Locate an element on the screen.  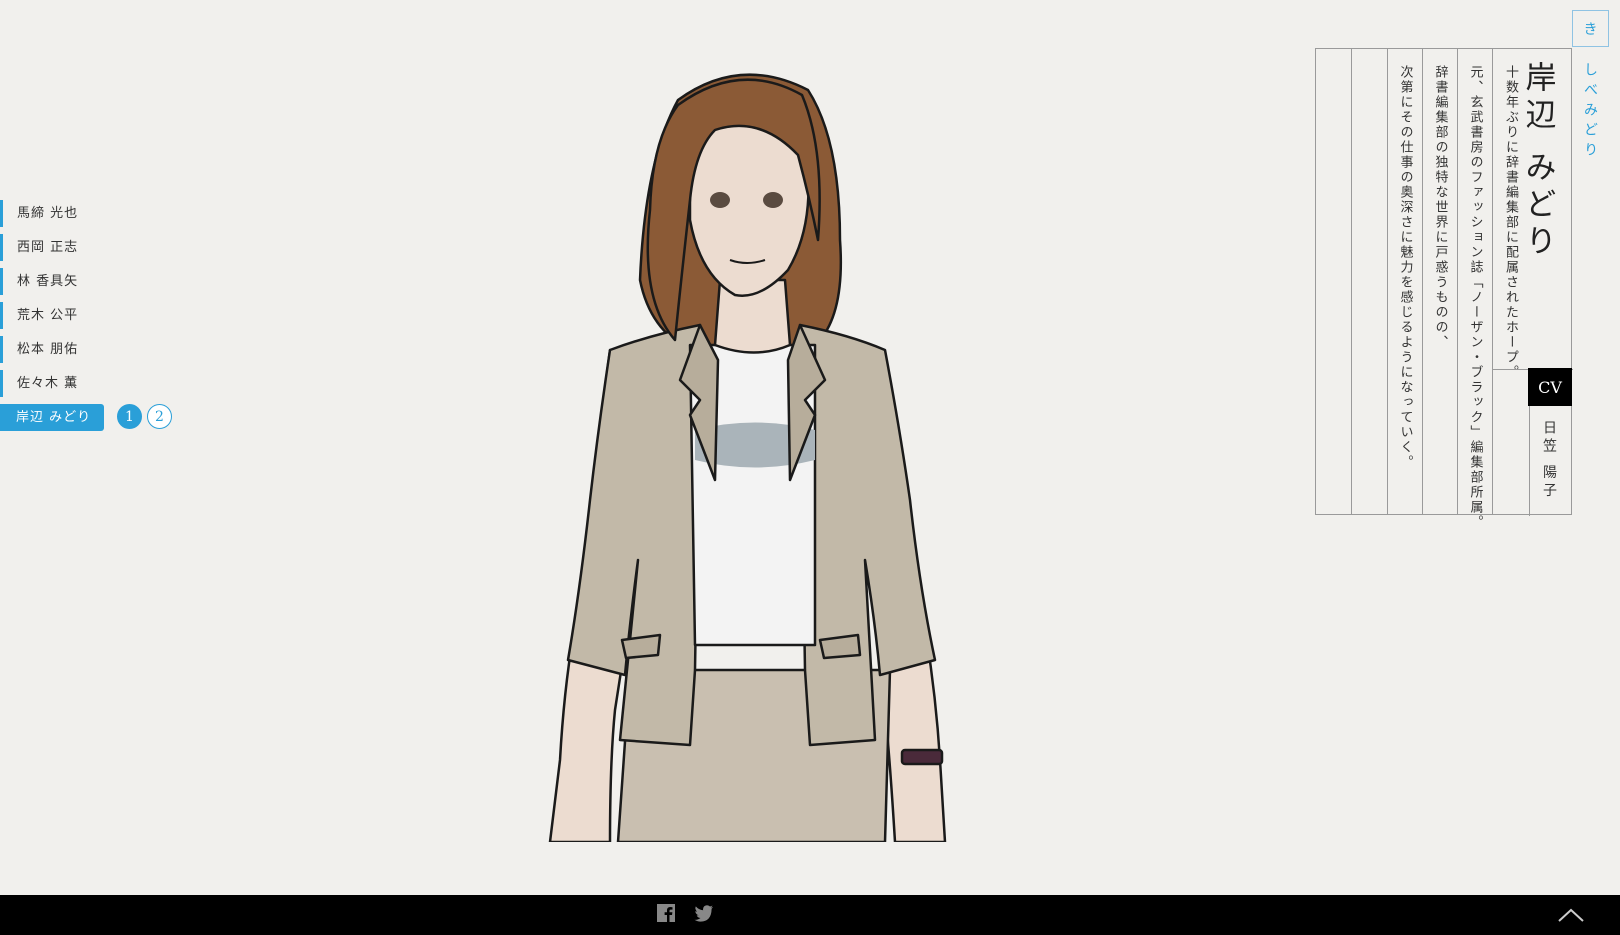
nav-item-sasaki: 佐々木 薫 is located at coordinates (52, 383).